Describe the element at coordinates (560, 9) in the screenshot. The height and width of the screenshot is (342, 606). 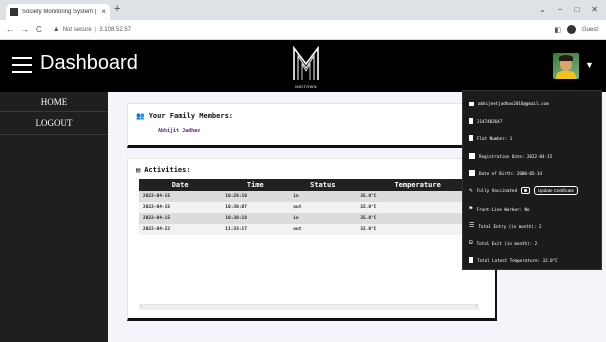
I see `minimize-icon: −` at that location.